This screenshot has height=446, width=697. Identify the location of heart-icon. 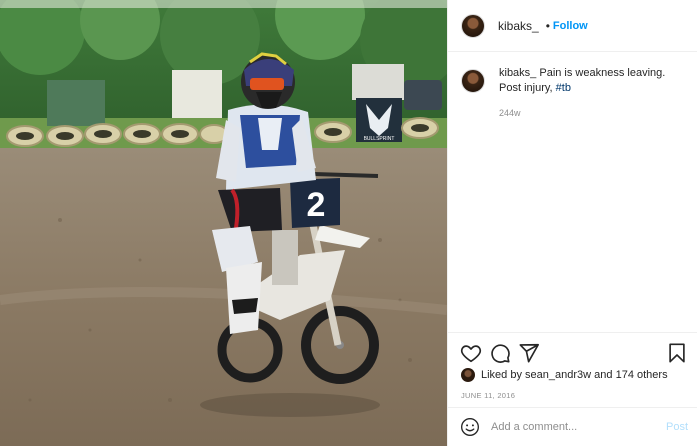
(471, 354).